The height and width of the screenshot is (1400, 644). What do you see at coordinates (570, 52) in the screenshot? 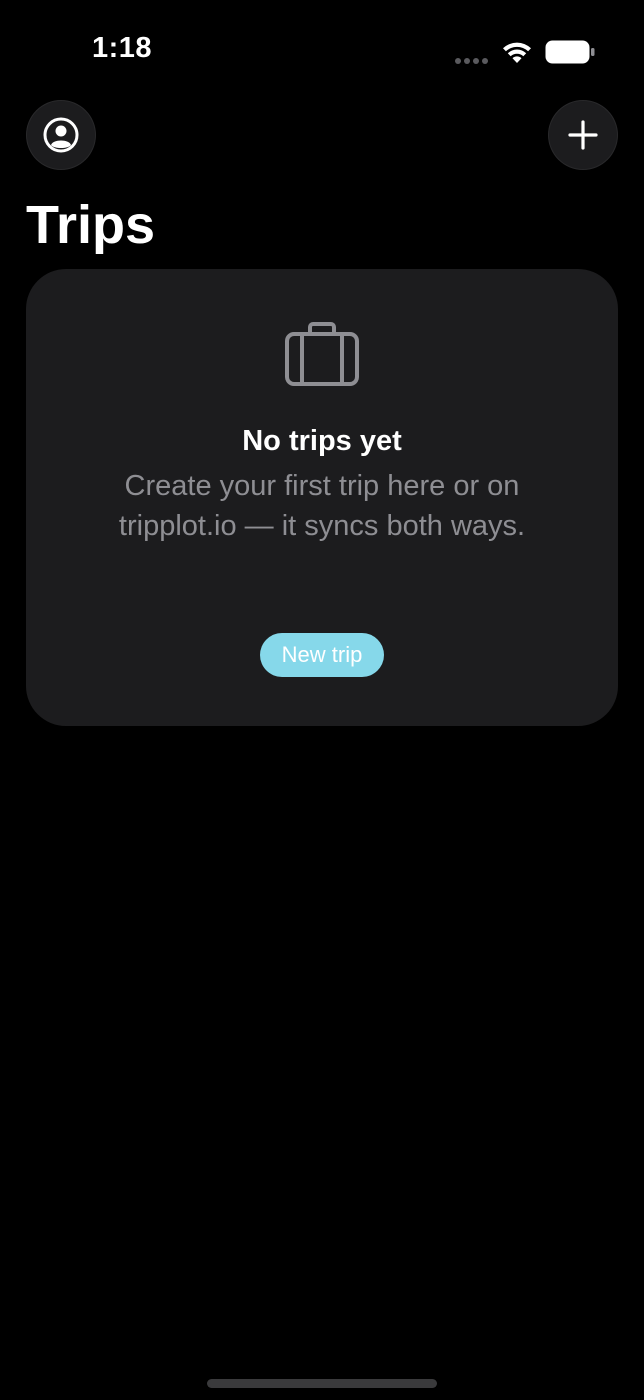
I see `battery-full-icon` at bounding box center [570, 52].